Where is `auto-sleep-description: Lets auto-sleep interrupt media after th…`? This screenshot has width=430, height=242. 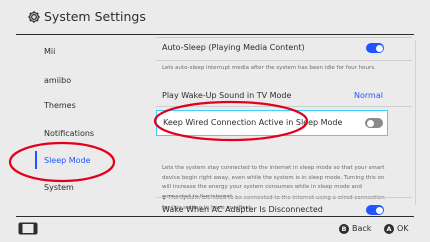 auto-sleep-description: Lets auto-sleep interrupt media after th… is located at coordinates (269, 68).